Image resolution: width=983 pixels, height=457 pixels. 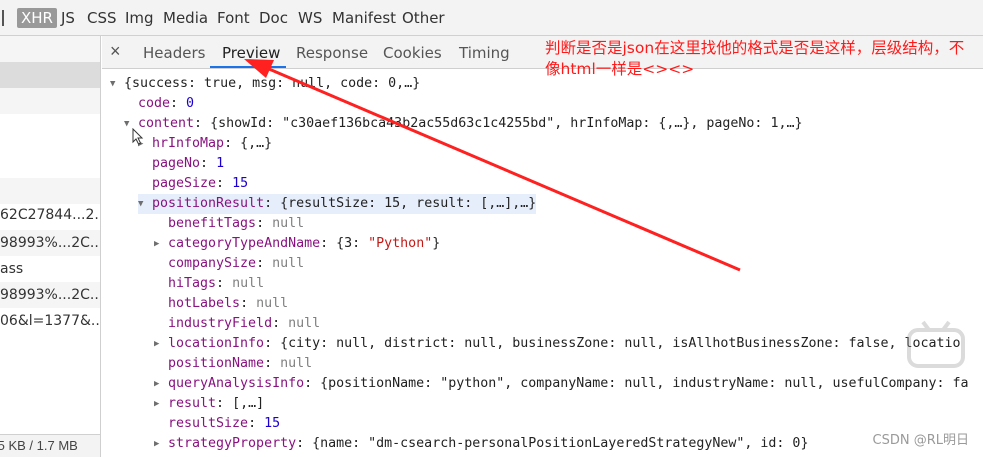 I want to click on filter-css: CSS, so click(x=102, y=18).